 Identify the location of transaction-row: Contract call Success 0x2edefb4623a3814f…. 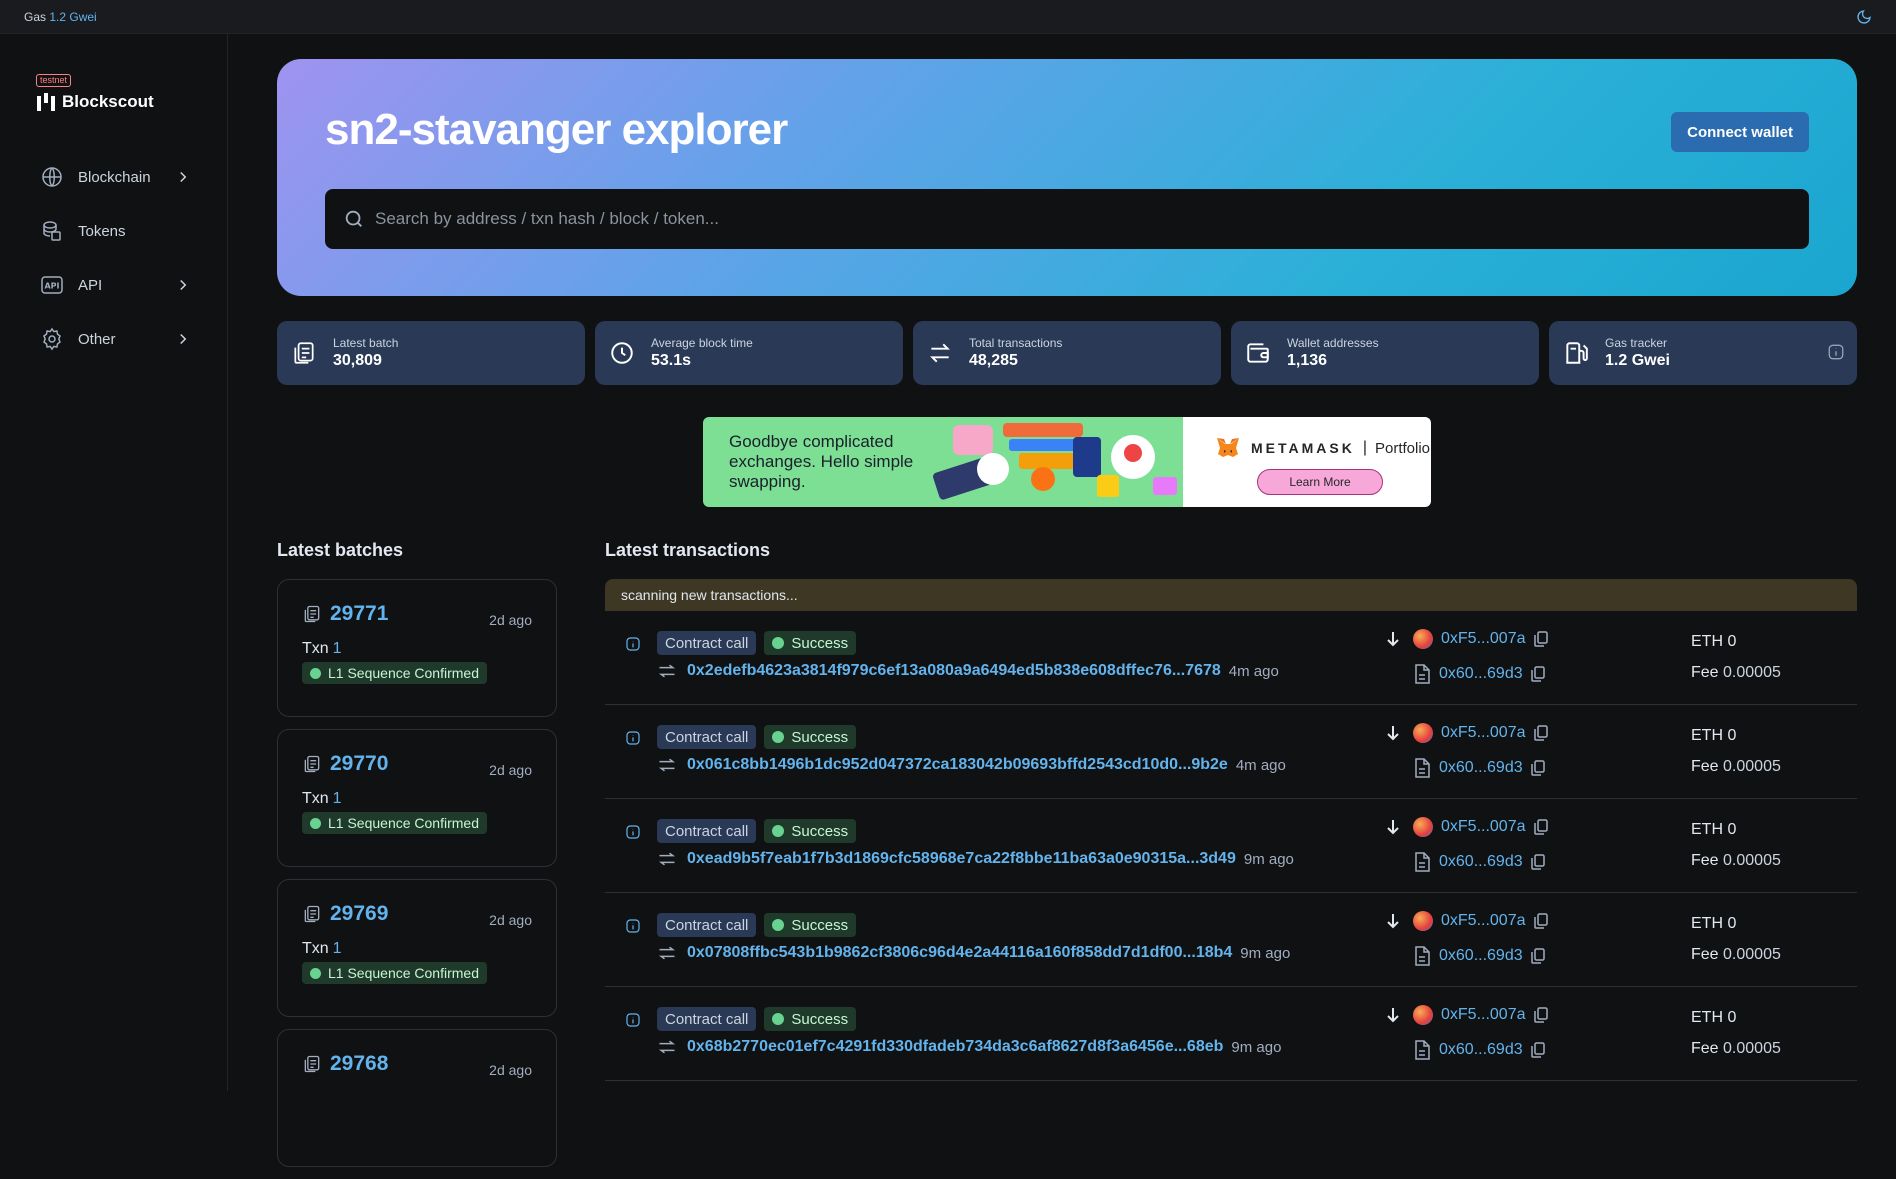
(1231, 658).